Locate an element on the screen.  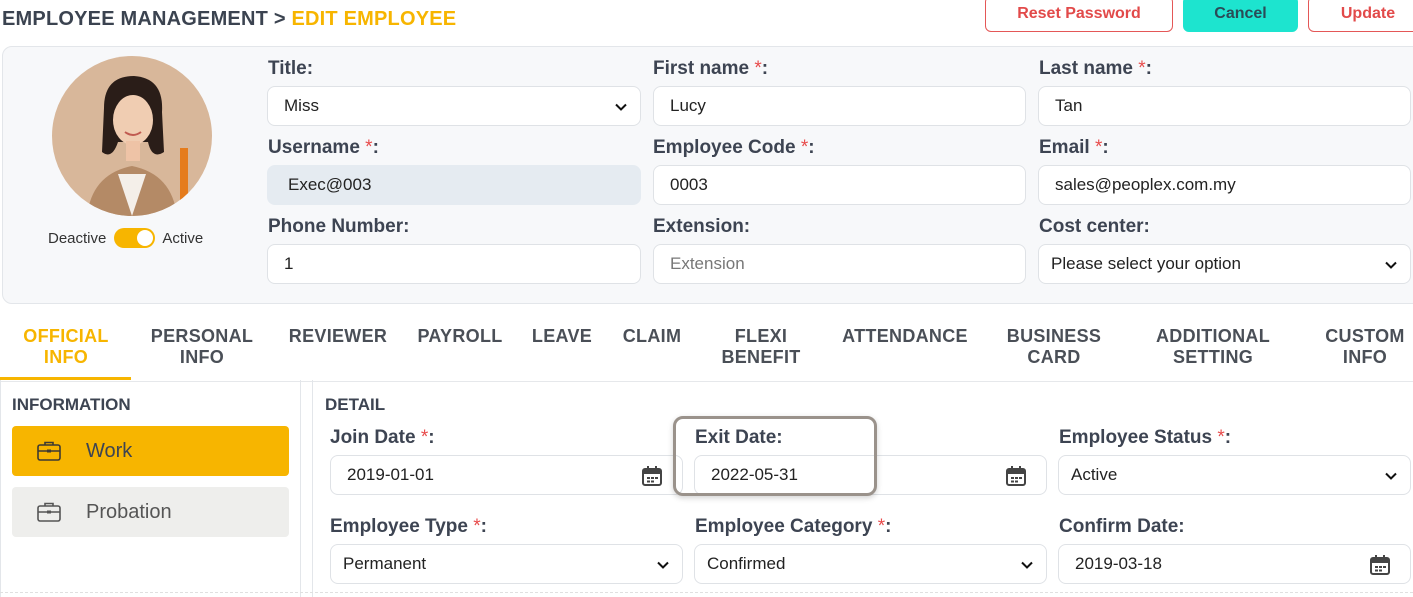
employee-status-label: Employee Status *: is located at coordinates (1145, 437).